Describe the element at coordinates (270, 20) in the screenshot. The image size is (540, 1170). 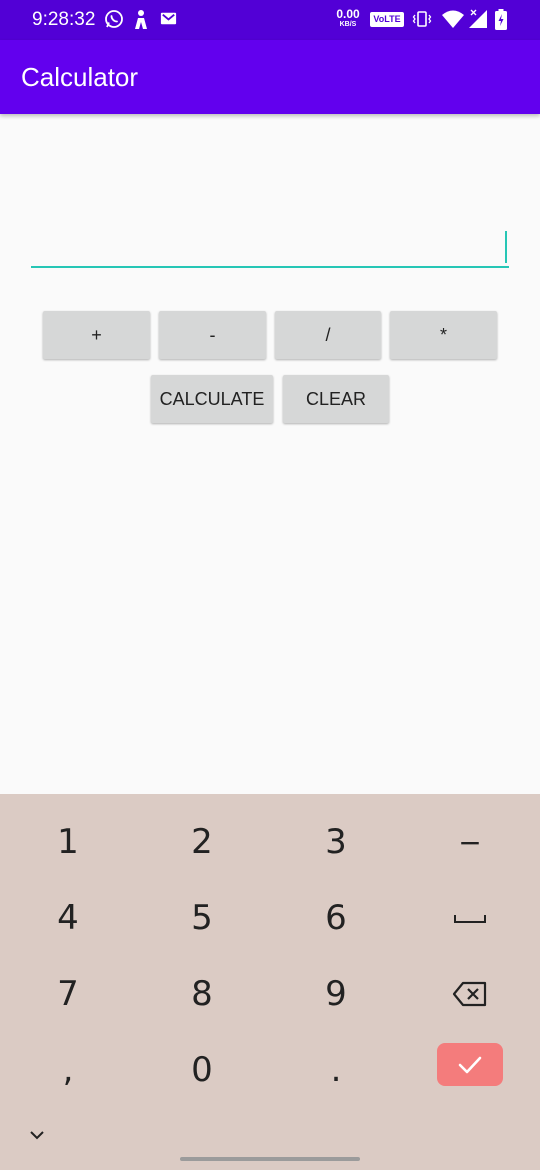
I see `status-bar: 9:28:32 0.00 KB/S VoLTE` at that location.